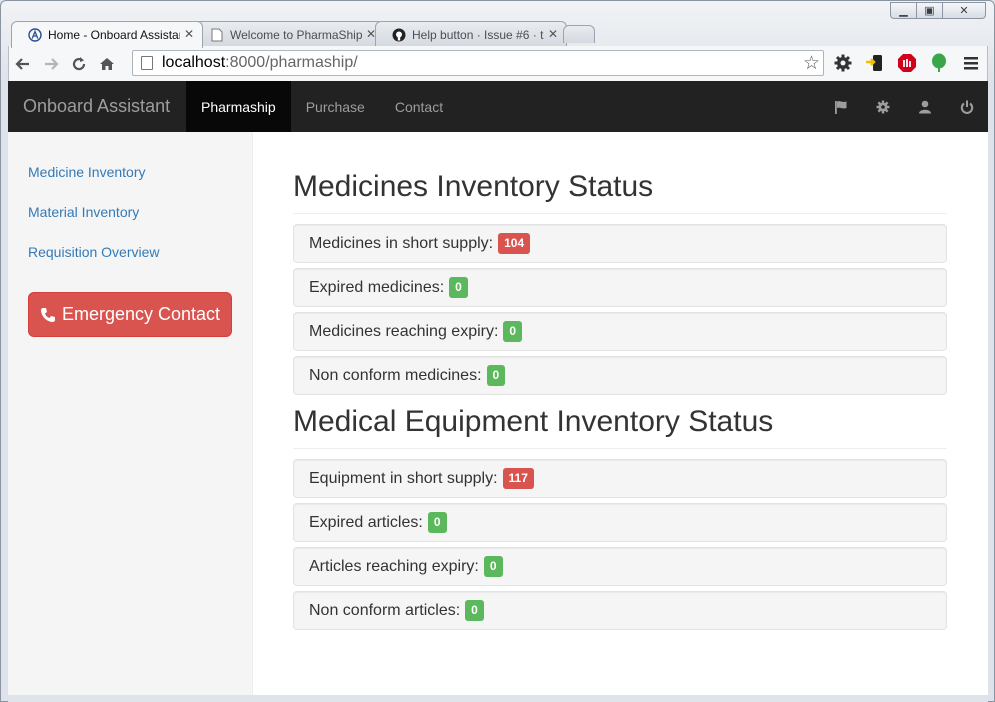 This screenshot has width=995, height=702. I want to click on nav-link-purchase: Purchase, so click(335, 106).